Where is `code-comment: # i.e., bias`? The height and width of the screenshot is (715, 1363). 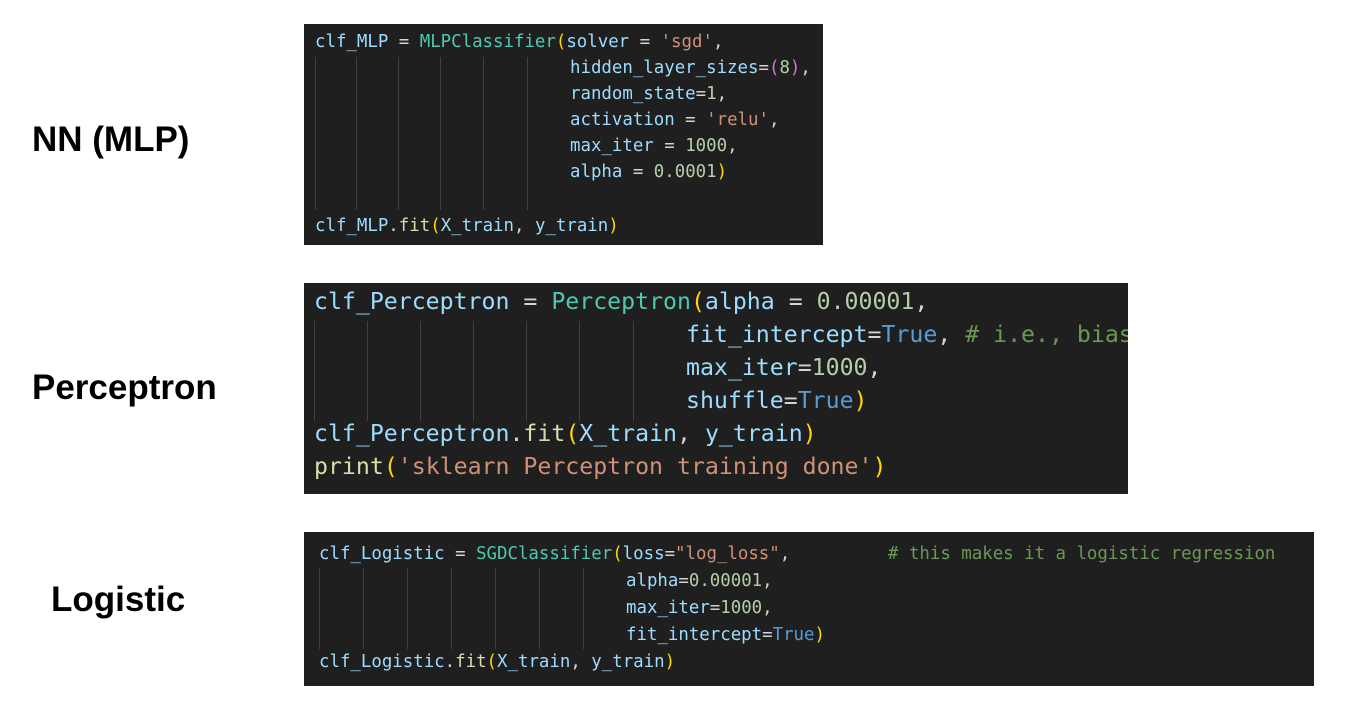 code-comment: # i.e., bias is located at coordinates (1046, 334).